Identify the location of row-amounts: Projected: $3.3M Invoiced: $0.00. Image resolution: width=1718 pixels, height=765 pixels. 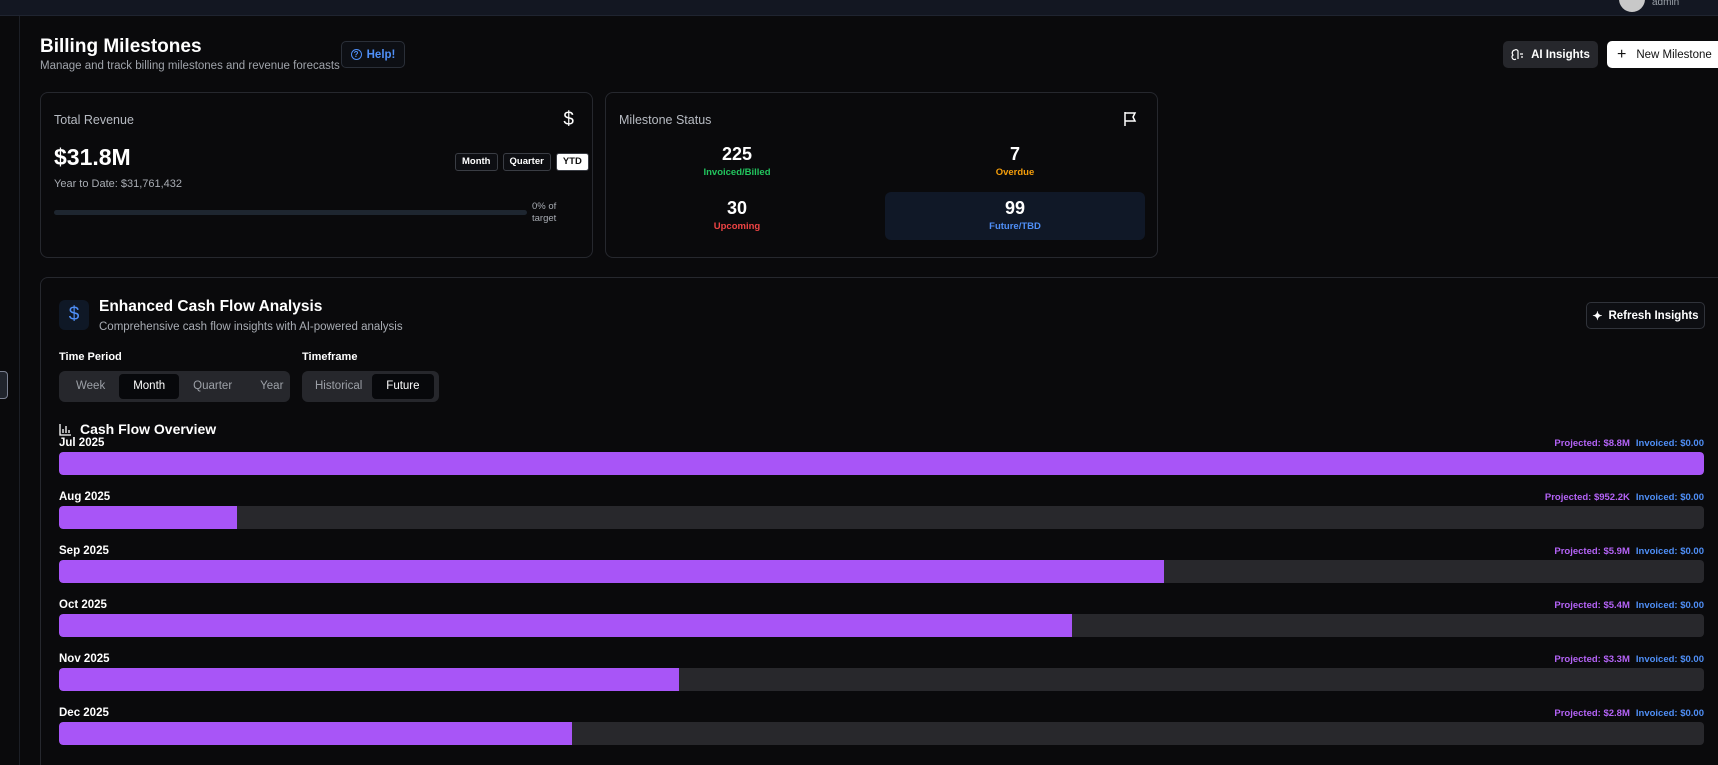
(1629, 659).